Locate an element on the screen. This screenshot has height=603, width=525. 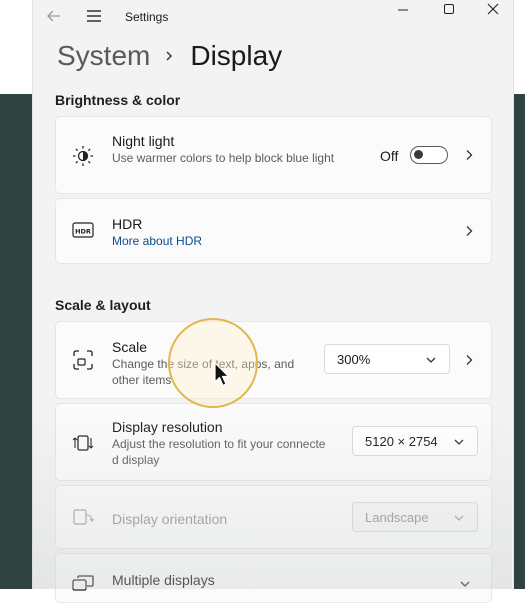
display-orientation-title: Display orientation is located at coordinates (170, 519).